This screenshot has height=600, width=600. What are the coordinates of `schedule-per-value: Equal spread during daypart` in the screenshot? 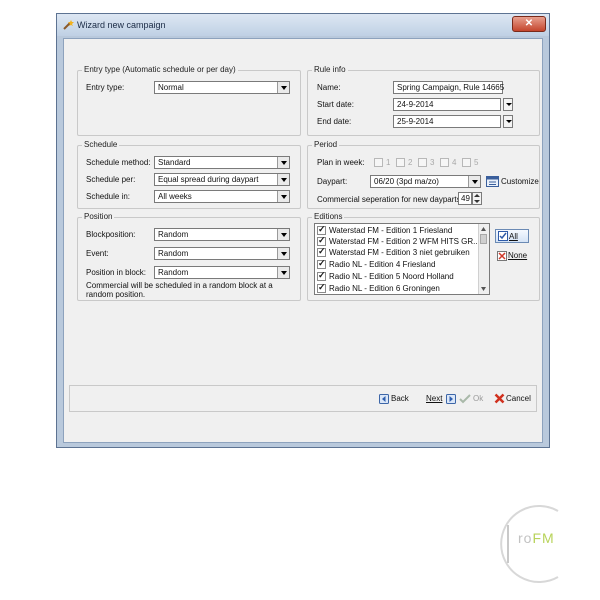 It's located at (208, 179).